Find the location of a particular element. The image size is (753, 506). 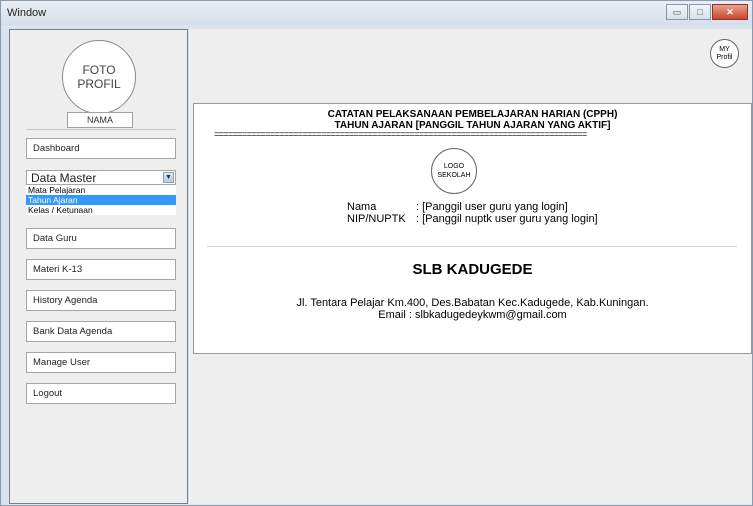

profile-photo: FOTO PROFIL is located at coordinates (99, 77).